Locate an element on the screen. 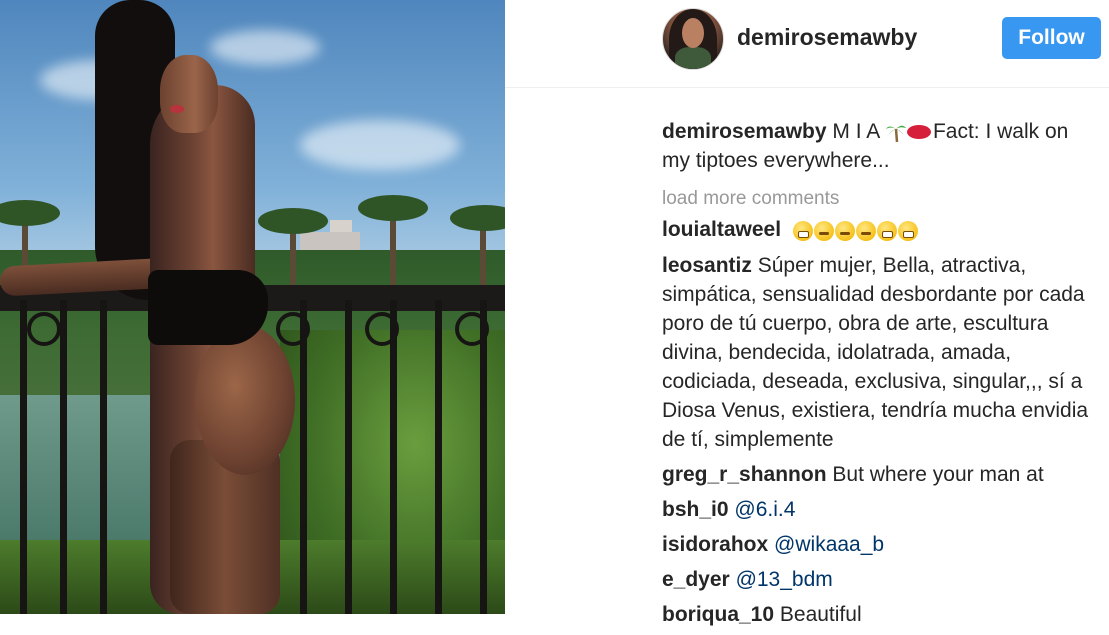 The width and height of the screenshot is (1109, 635). comment-username: bsh_i0 is located at coordinates (695, 509).